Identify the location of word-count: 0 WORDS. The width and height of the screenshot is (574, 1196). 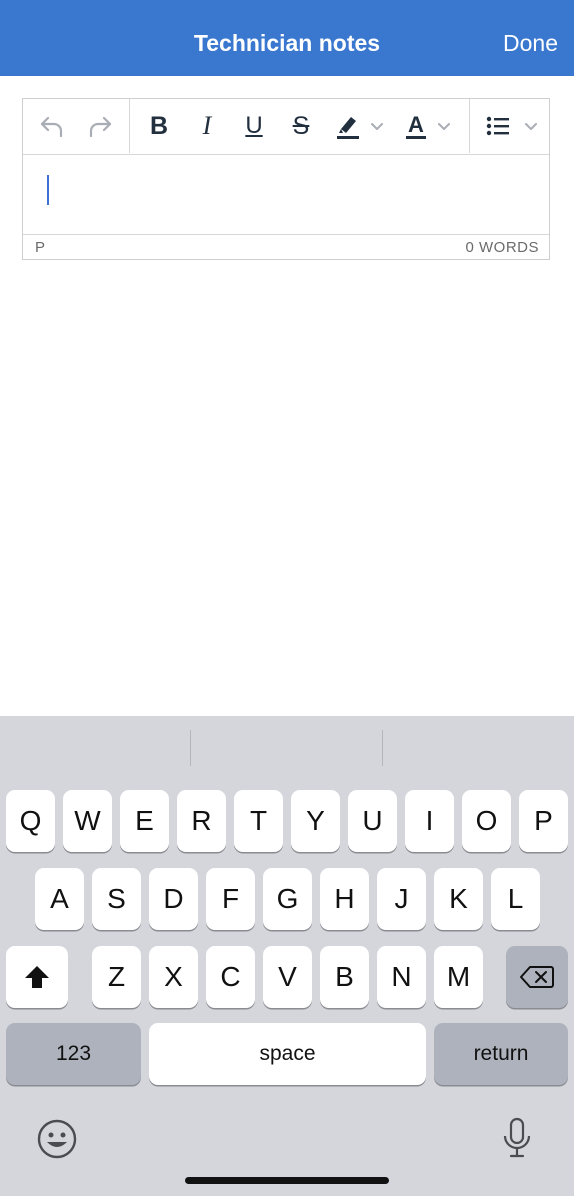
(502, 247).